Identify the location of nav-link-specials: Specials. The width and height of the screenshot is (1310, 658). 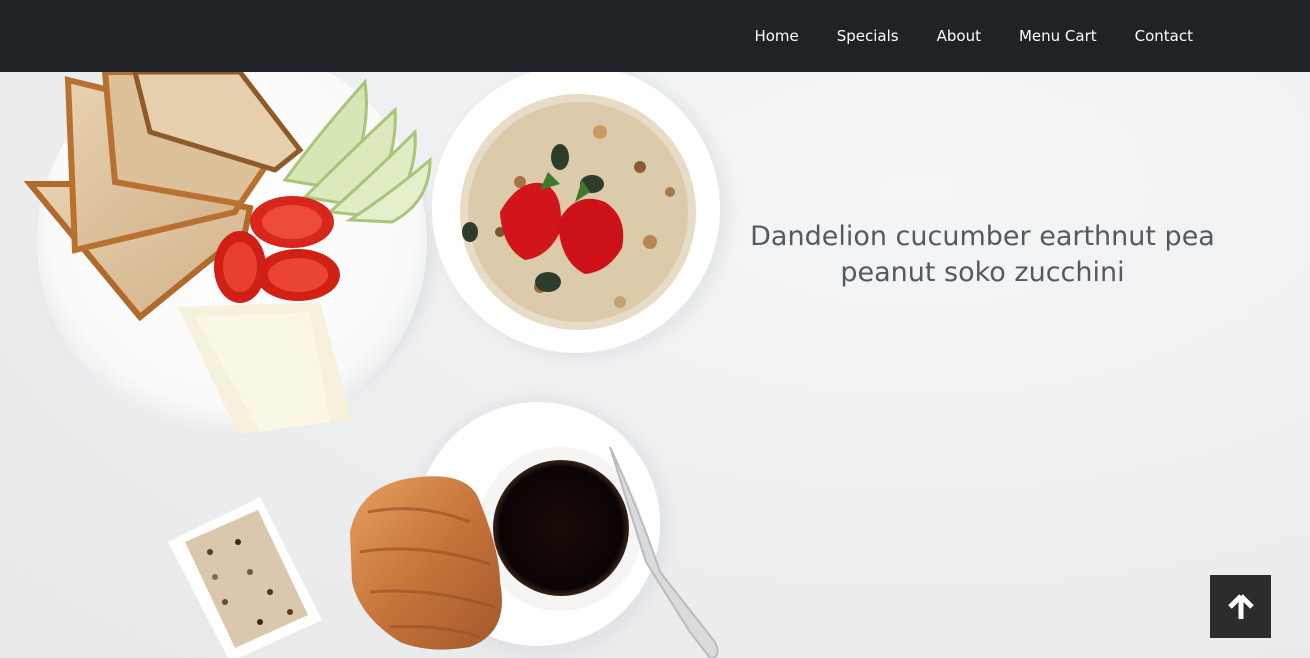
(868, 36).